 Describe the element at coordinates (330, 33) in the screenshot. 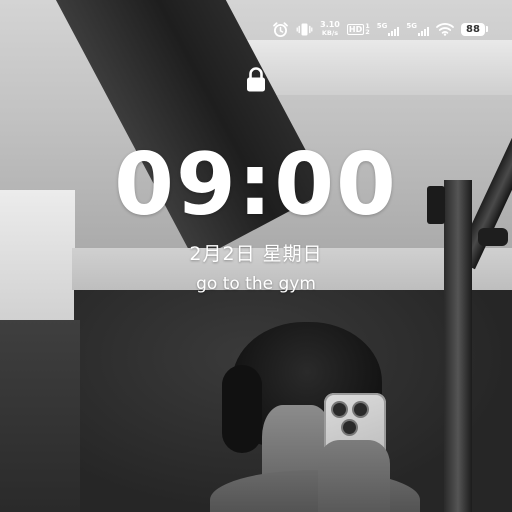

I see `network-speed-unit: KB/s` at that location.